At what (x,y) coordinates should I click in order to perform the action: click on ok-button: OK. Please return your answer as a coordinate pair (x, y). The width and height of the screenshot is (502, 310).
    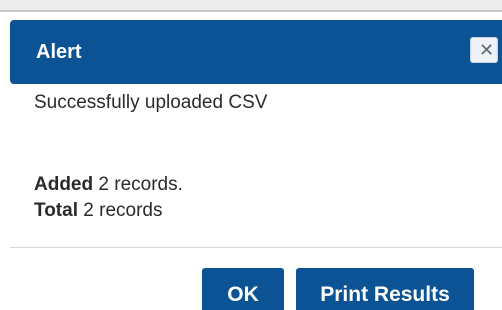
    Looking at the image, I should click on (243, 289).